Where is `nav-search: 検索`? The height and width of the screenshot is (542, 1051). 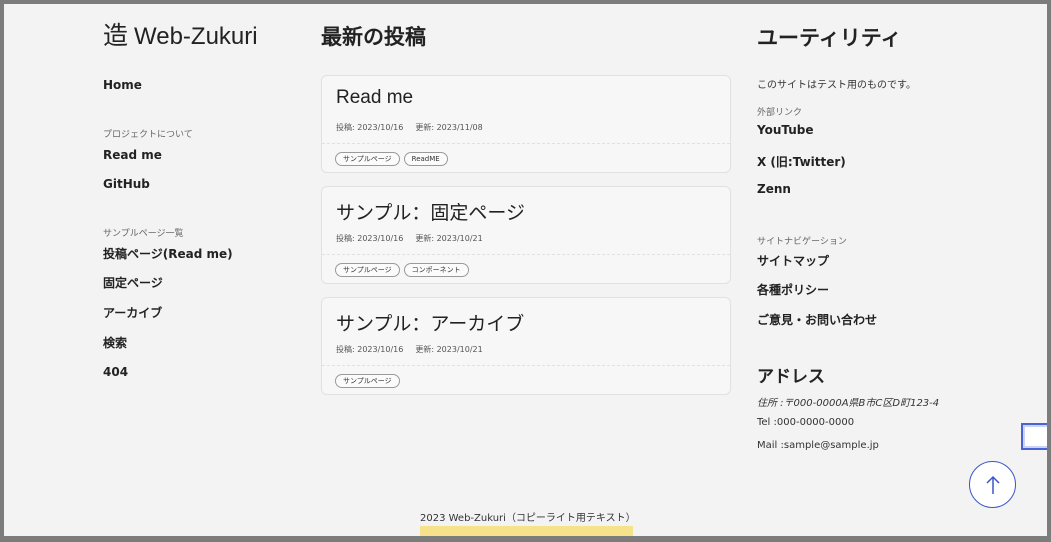 nav-search: 検索 is located at coordinates (115, 343).